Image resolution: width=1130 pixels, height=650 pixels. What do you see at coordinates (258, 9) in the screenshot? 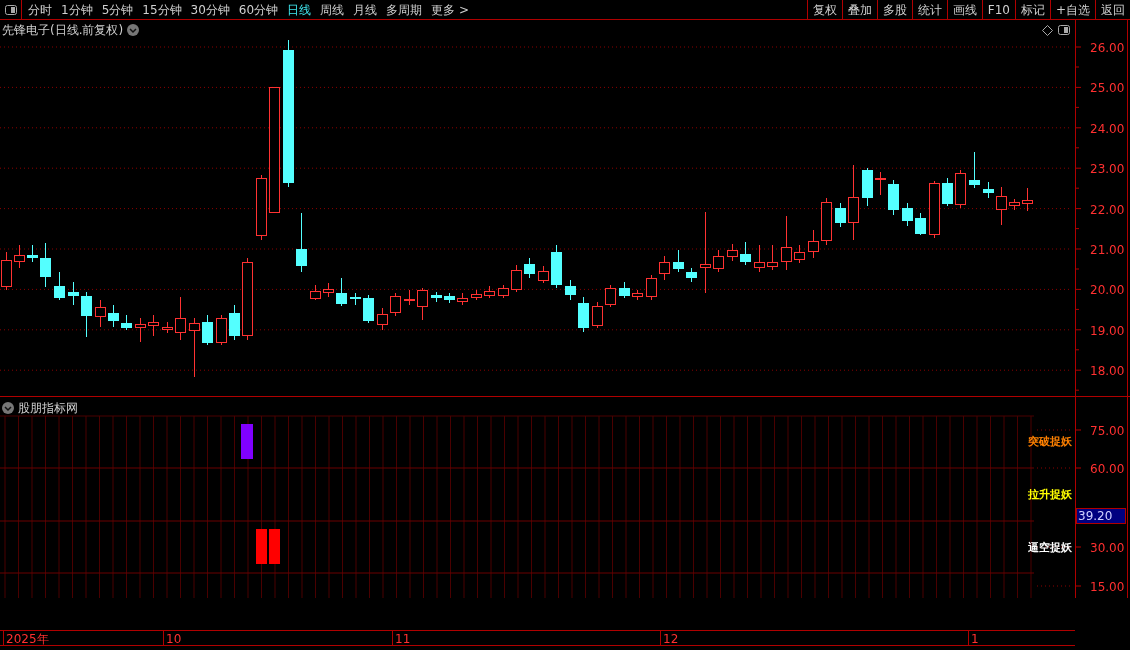
I see `period-tab: 60分钟` at bounding box center [258, 9].